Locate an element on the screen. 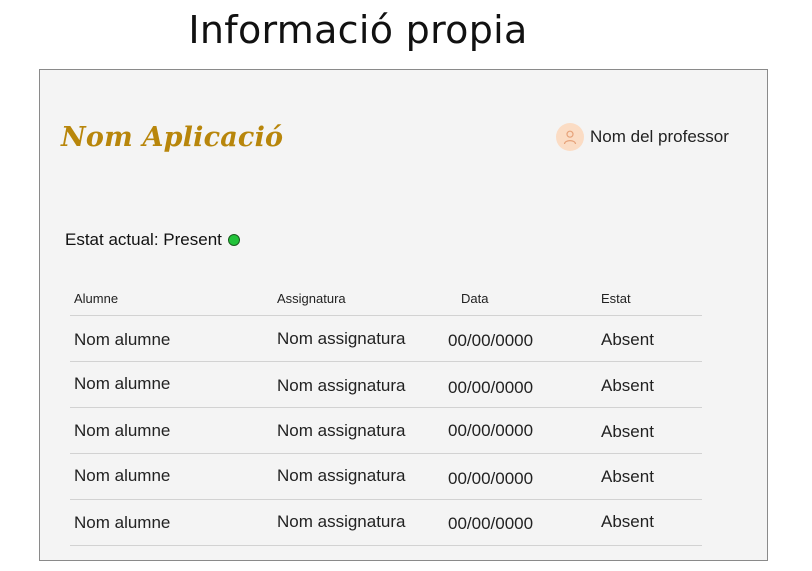 The width and height of the screenshot is (812, 571). status-value: Present is located at coordinates (192, 239).